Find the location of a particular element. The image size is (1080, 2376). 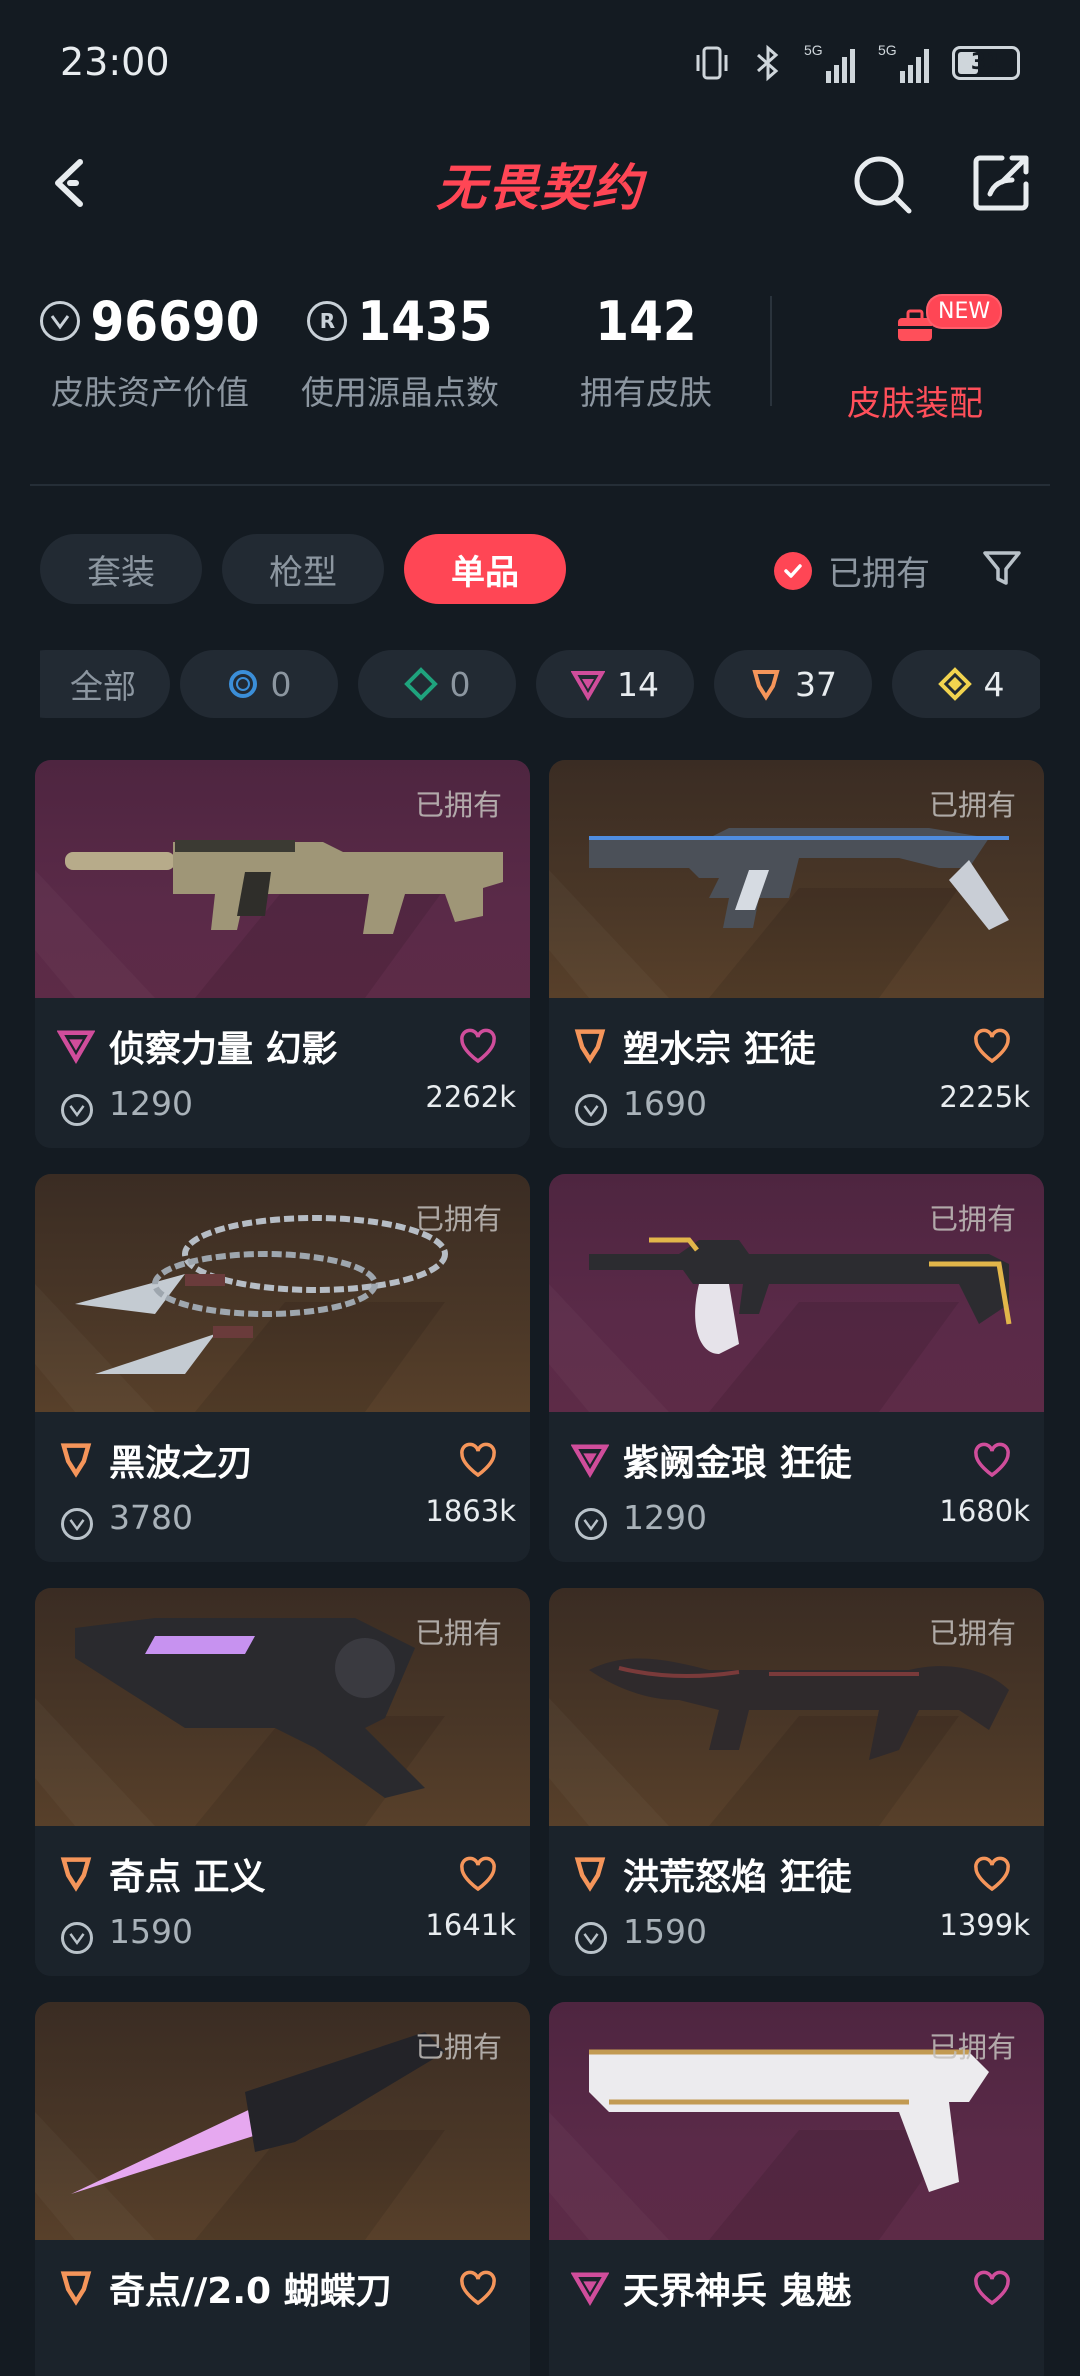

stat-value: 96690 is located at coordinates (175, 321).